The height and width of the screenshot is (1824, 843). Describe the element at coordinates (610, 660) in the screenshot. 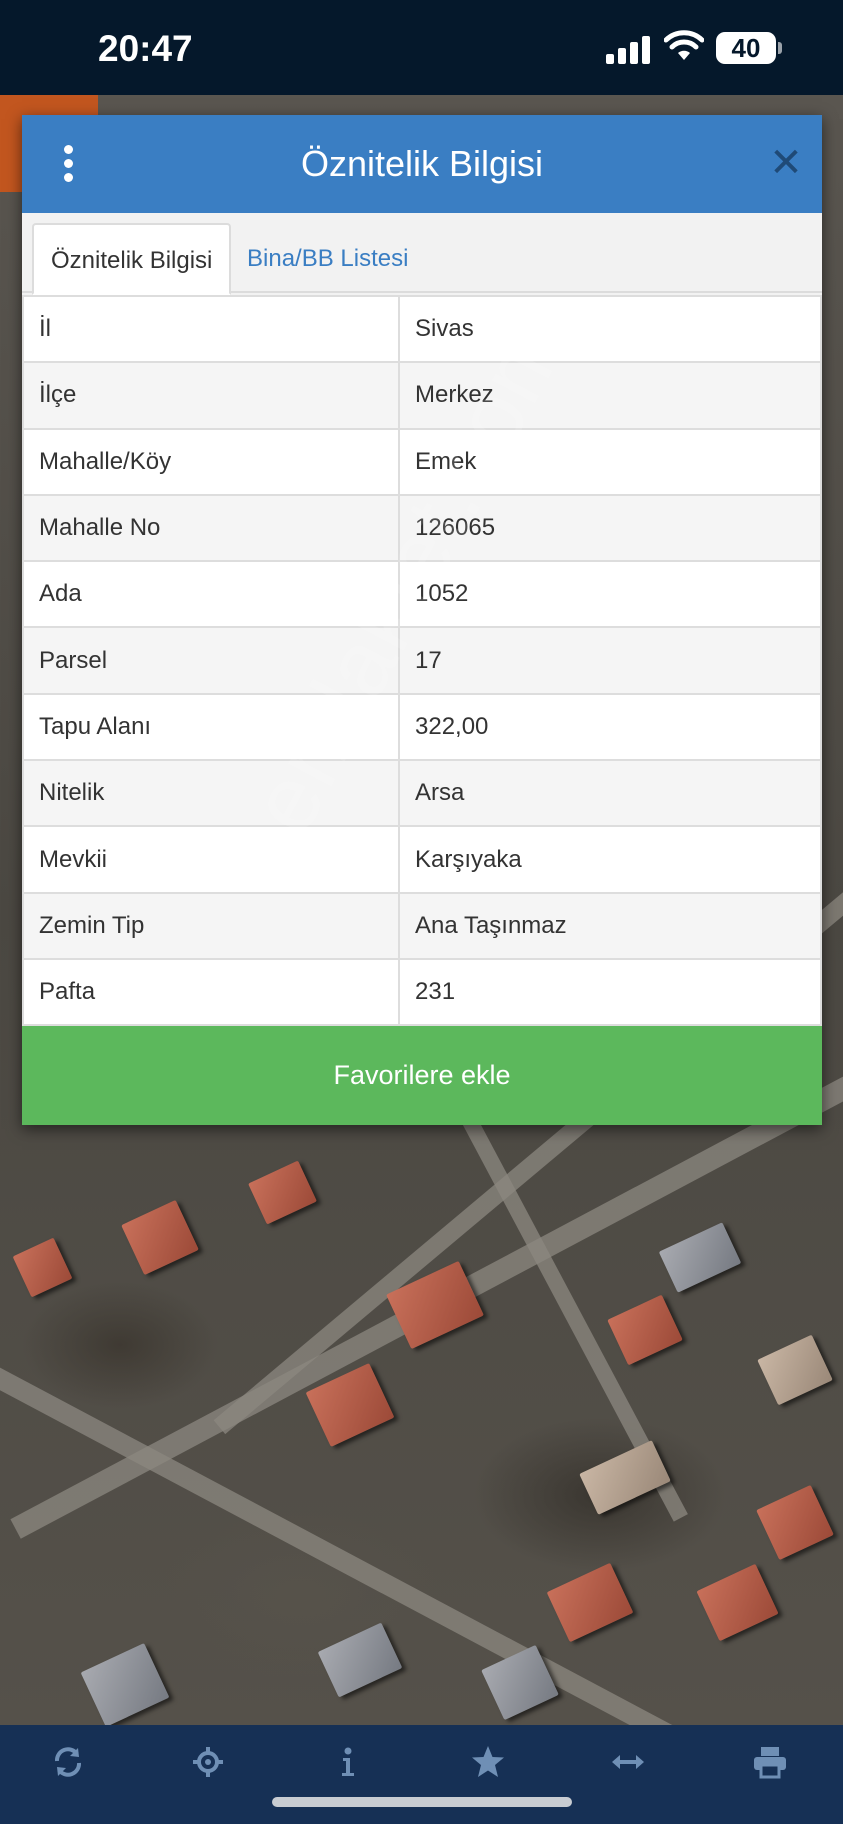

I see `attribute-value: 17` at that location.